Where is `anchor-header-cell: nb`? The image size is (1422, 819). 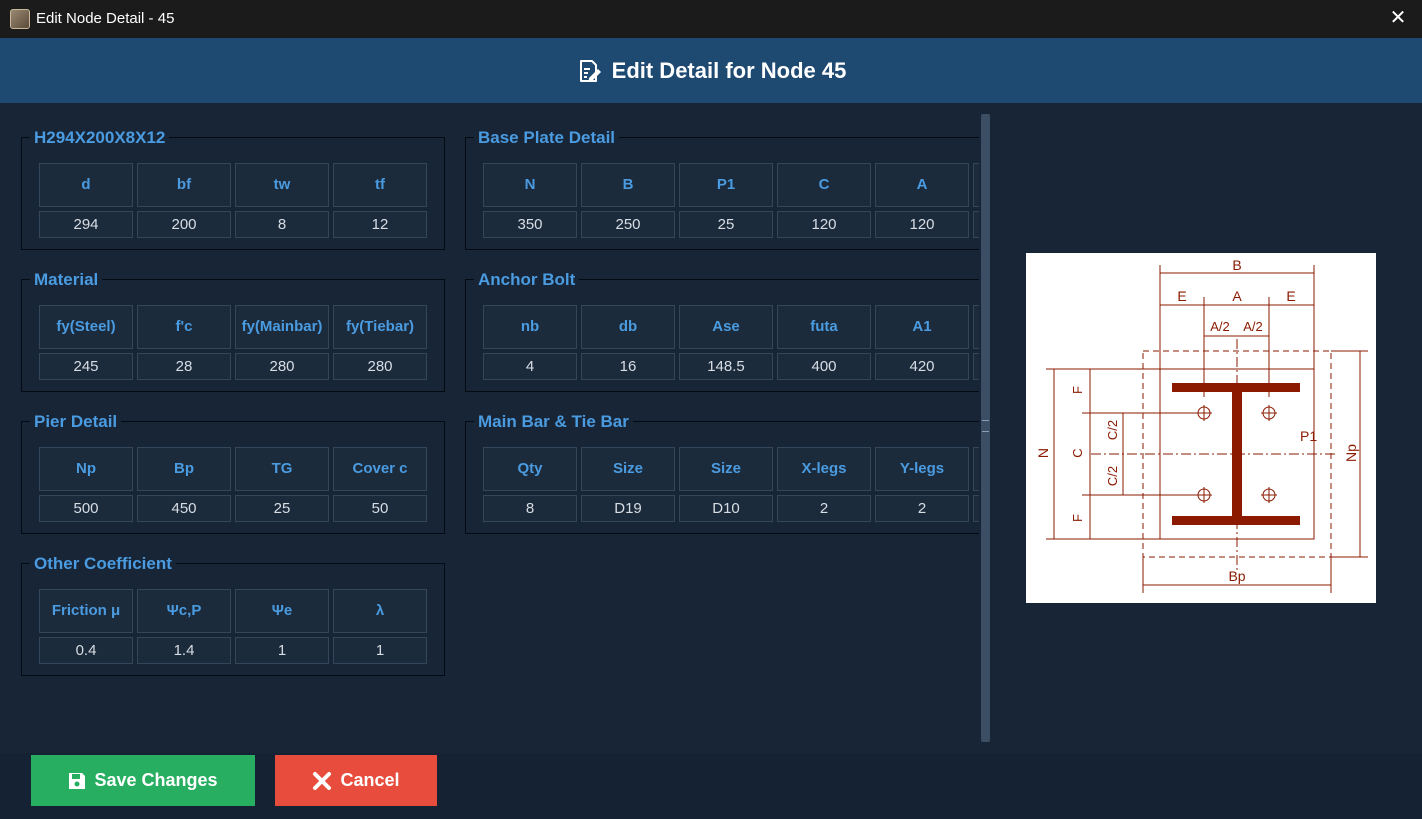 anchor-header-cell: nb is located at coordinates (530, 327).